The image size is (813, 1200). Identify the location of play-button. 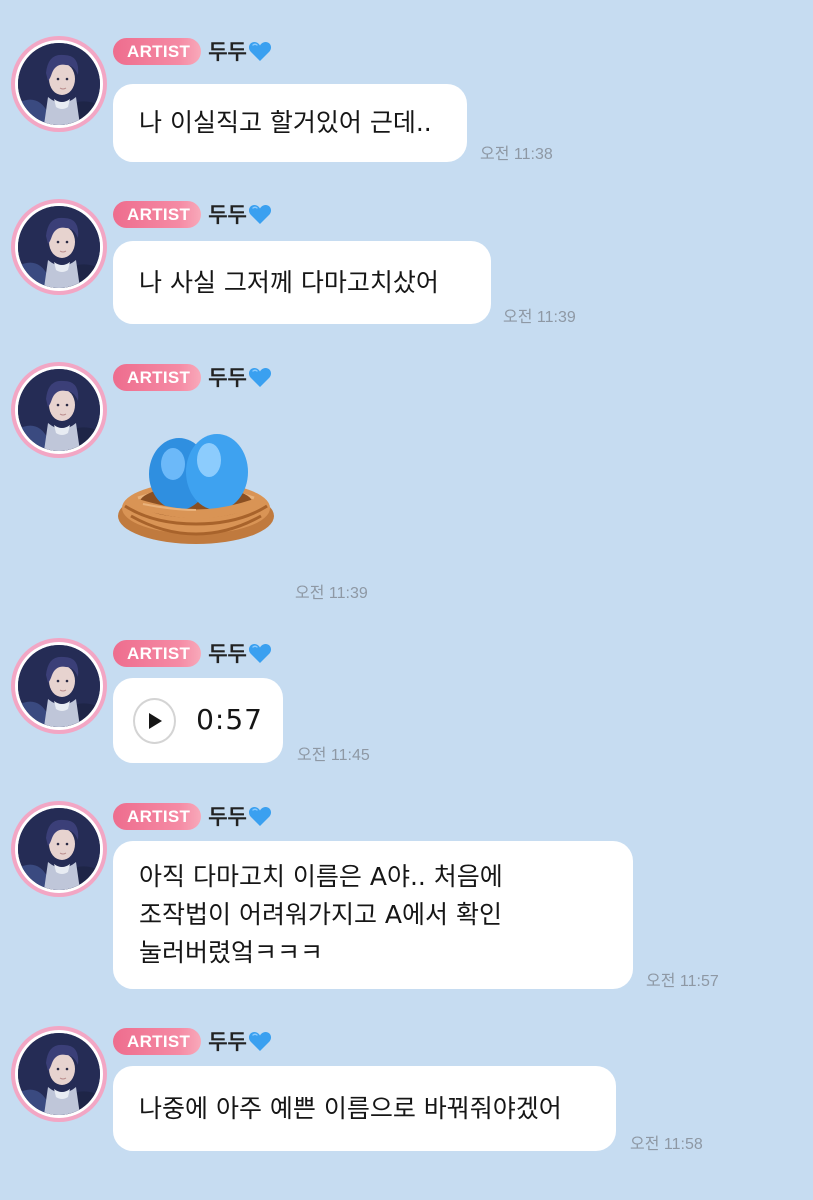
(155, 720).